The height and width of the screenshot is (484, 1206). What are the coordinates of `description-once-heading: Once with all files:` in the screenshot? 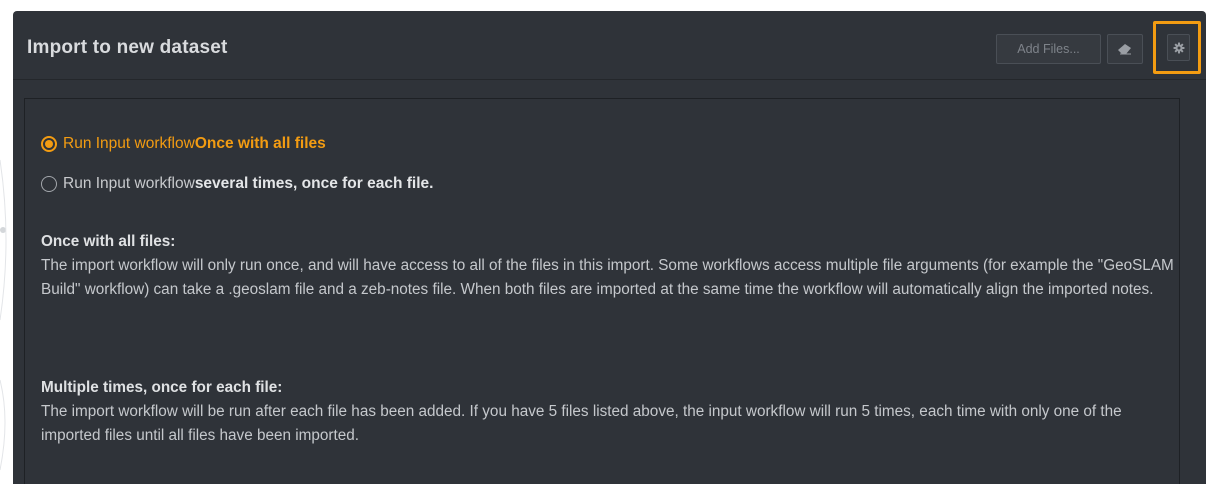 It's located at (108, 241).